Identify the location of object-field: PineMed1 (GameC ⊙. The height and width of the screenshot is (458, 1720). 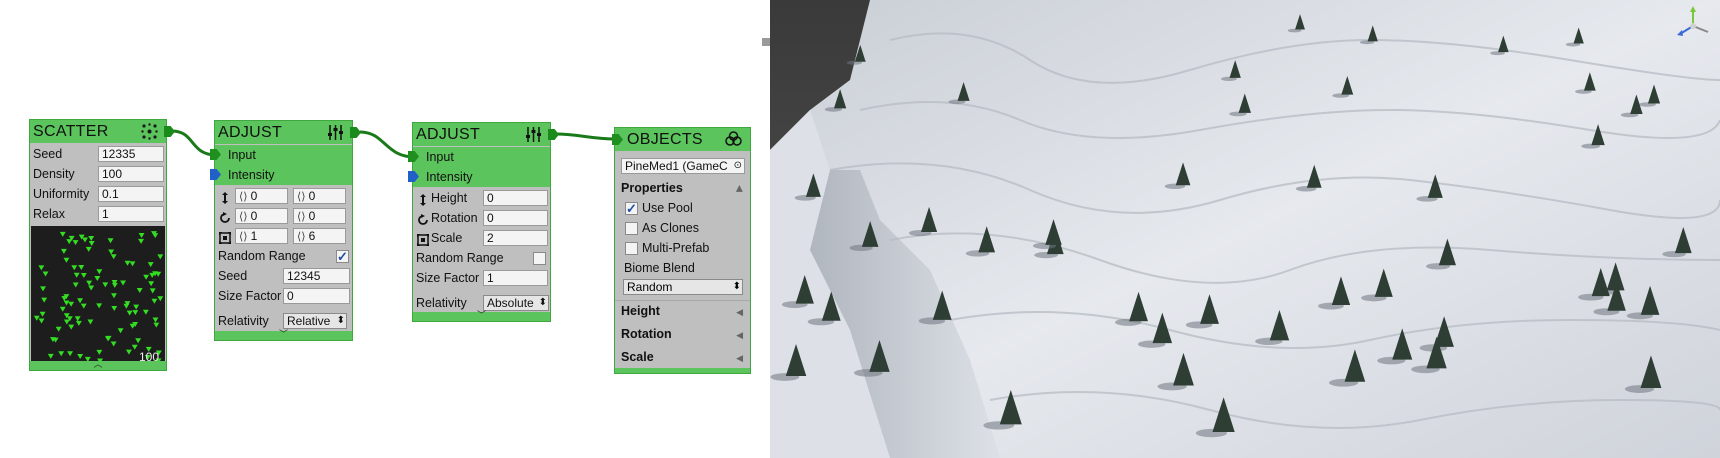
(683, 166).